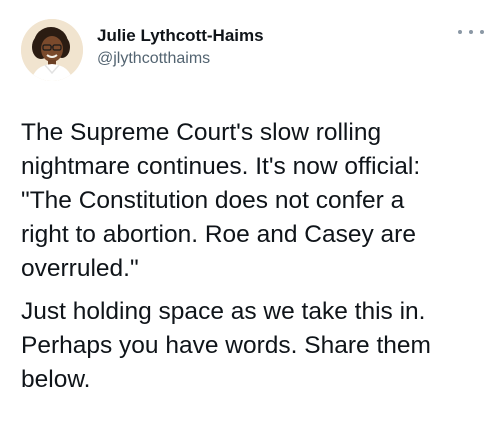 Image resolution: width=500 pixels, height=424 pixels. I want to click on author-display-name: Julie Lythcott-Haims, so click(180, 36).